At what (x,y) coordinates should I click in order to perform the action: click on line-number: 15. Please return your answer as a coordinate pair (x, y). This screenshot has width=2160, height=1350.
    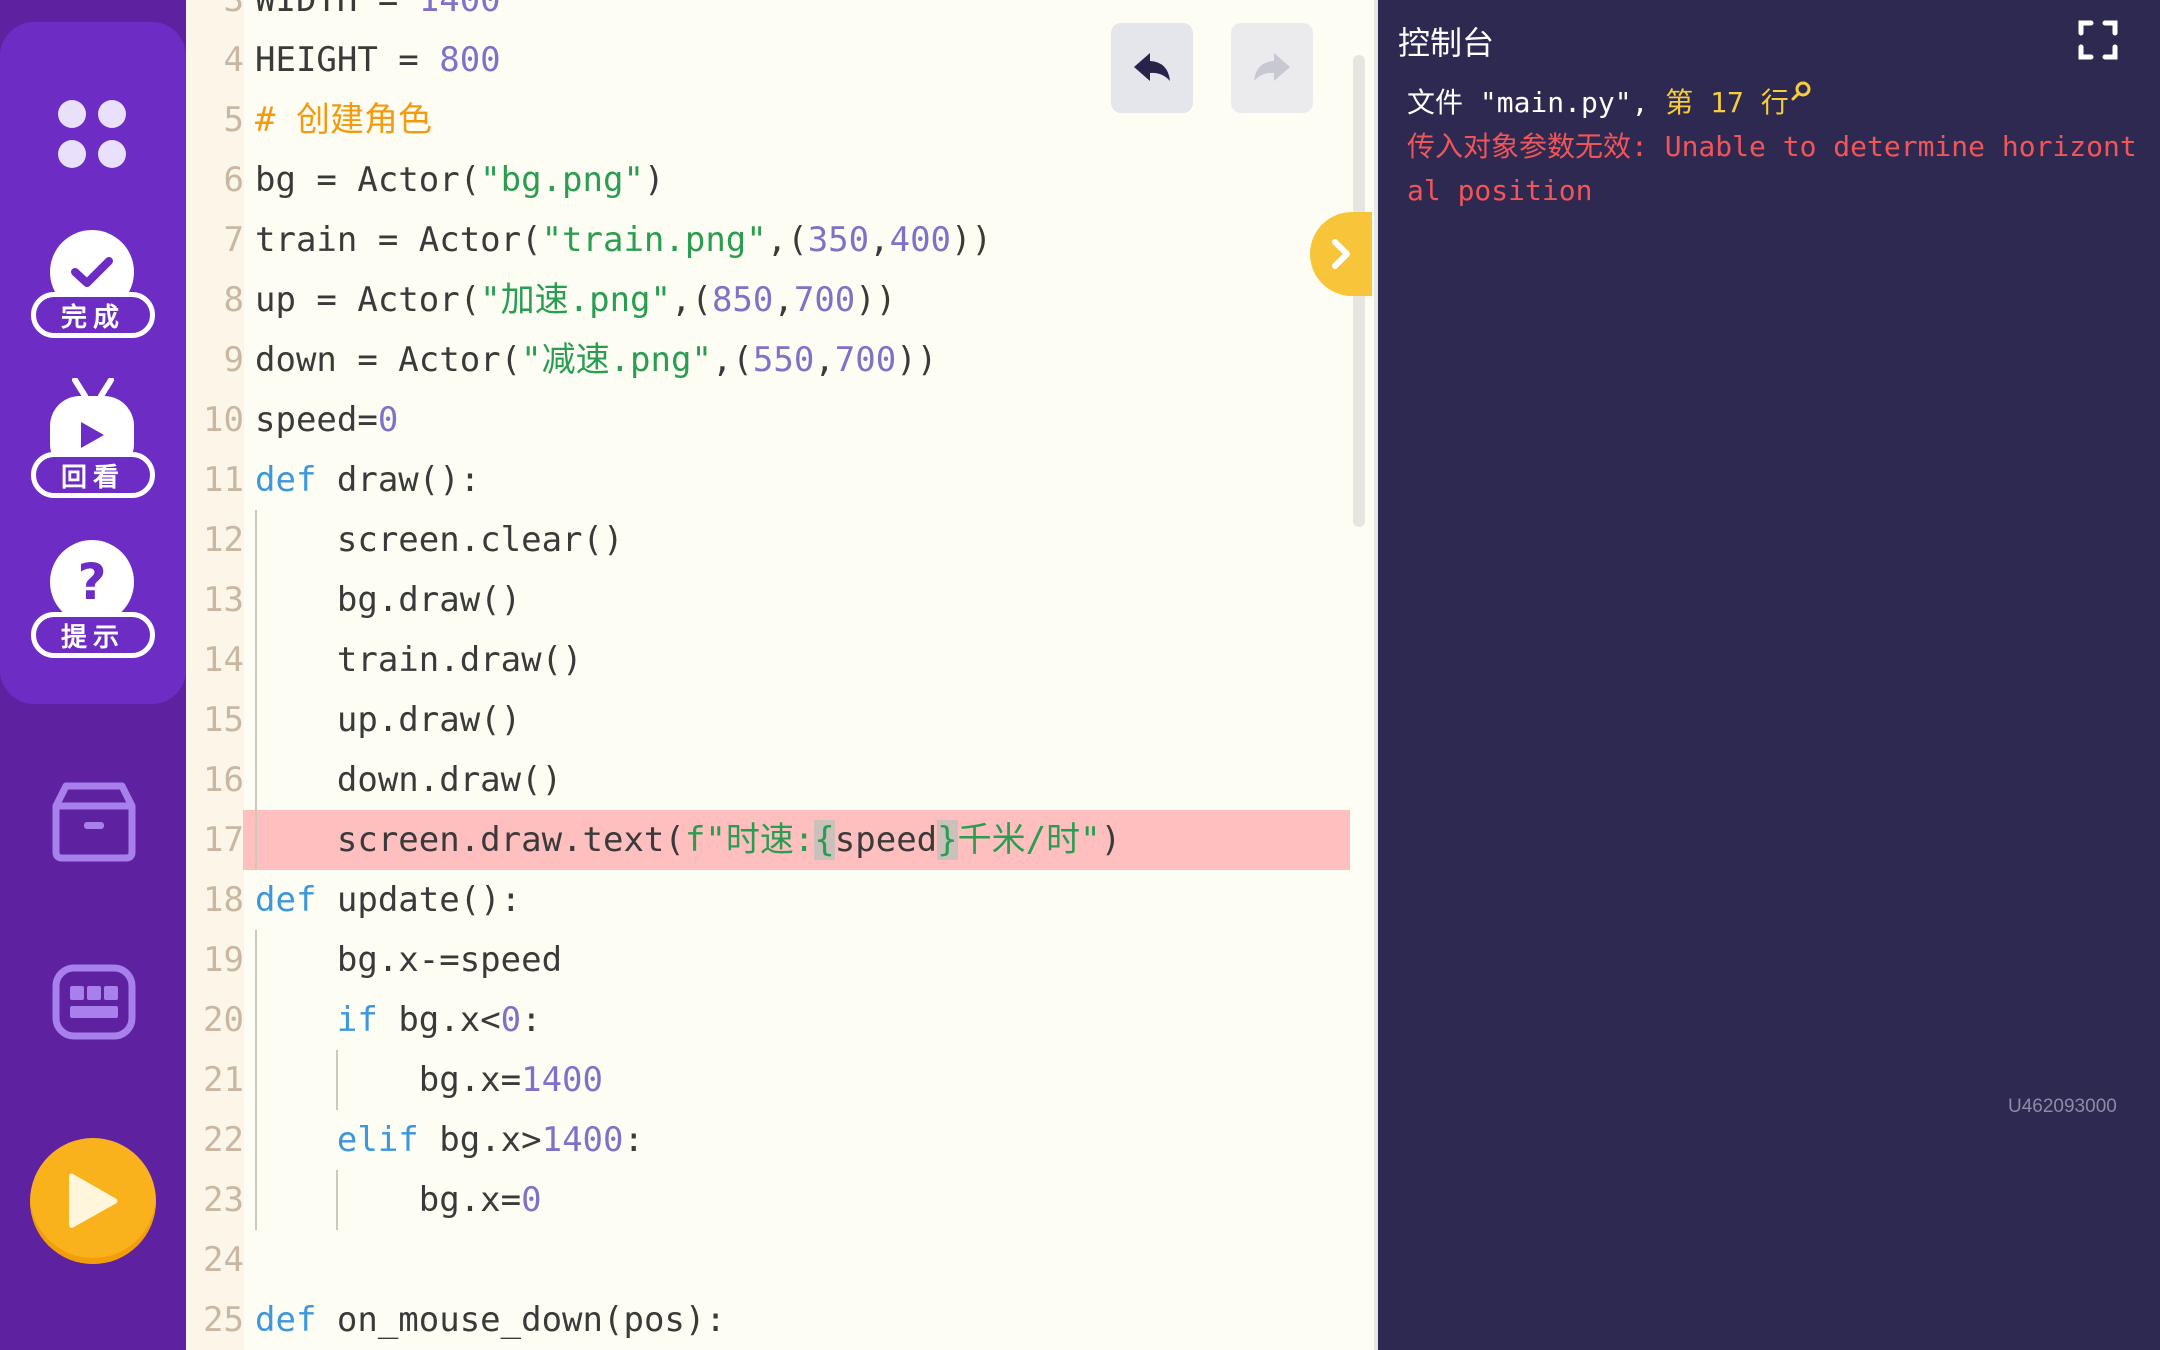
    Looking at the image, I should click on (223, 720).